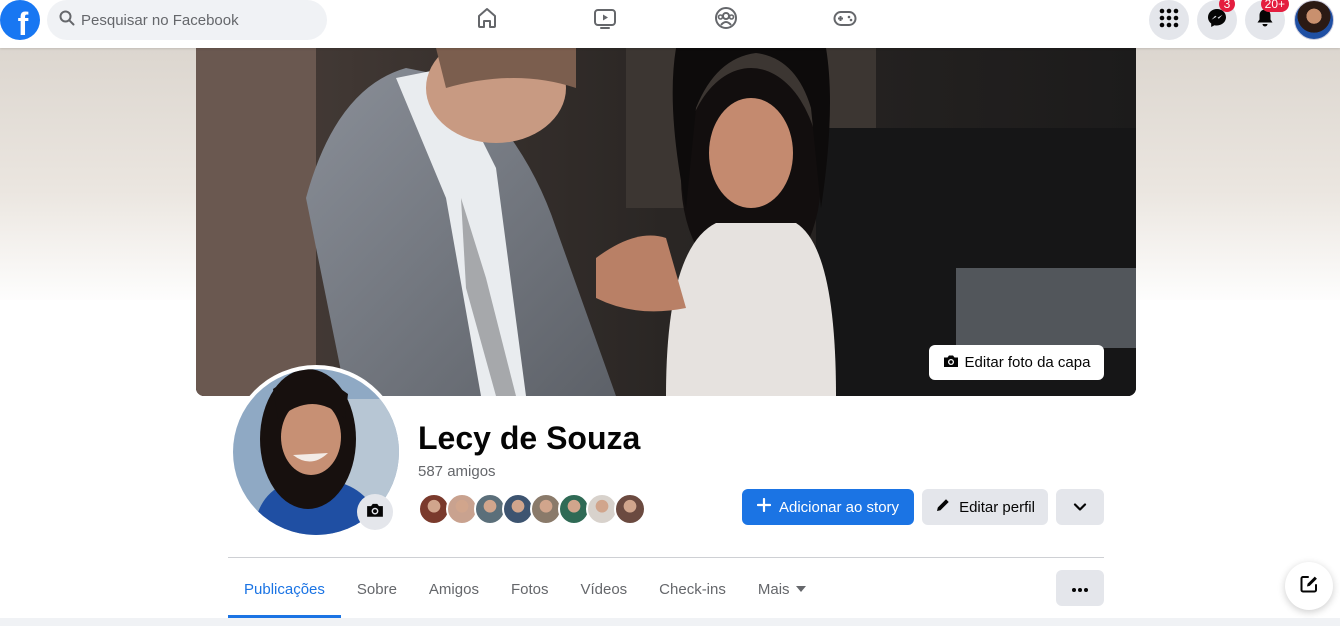 The image size is (1340, 626). I want to click on pencil-icon, so click(943, 507).